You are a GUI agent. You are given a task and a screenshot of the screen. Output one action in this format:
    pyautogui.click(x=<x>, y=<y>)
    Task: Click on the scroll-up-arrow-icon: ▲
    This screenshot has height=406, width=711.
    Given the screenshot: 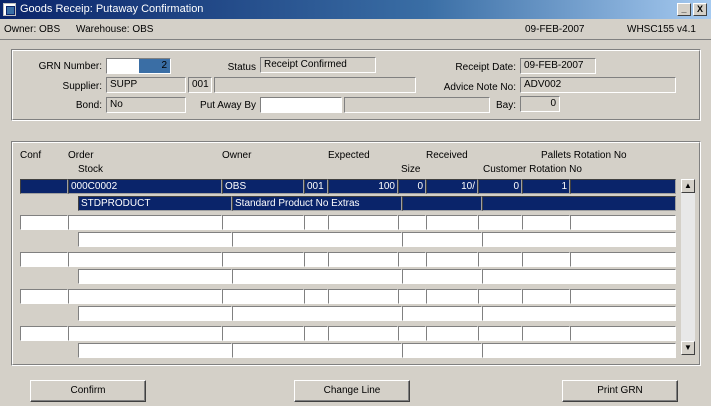 What is the action you would take?
    pyautogui.click(x=688, y=186)
    